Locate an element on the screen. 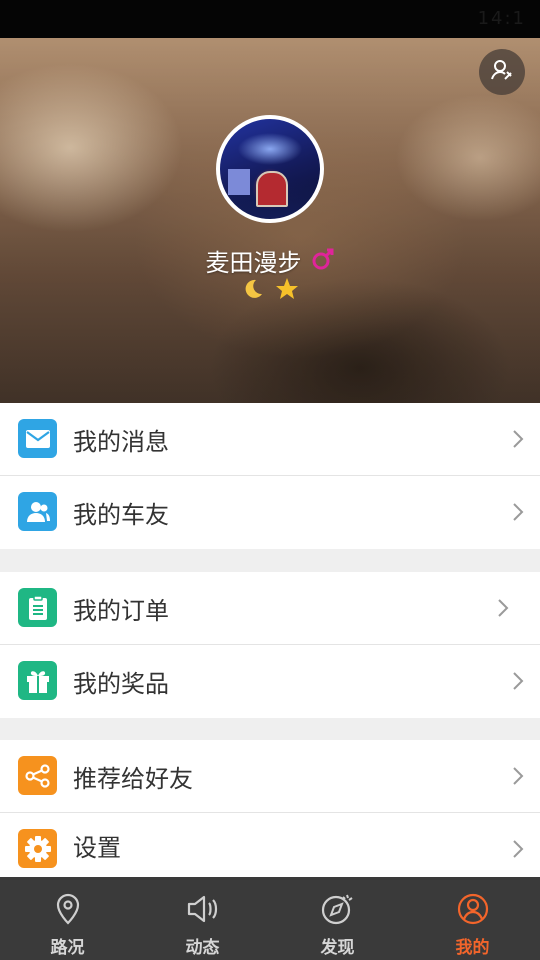 This screenshot has width=540, height=960. menu-item-recommend: 推荐给好友 is located at coordinates (270, 776).